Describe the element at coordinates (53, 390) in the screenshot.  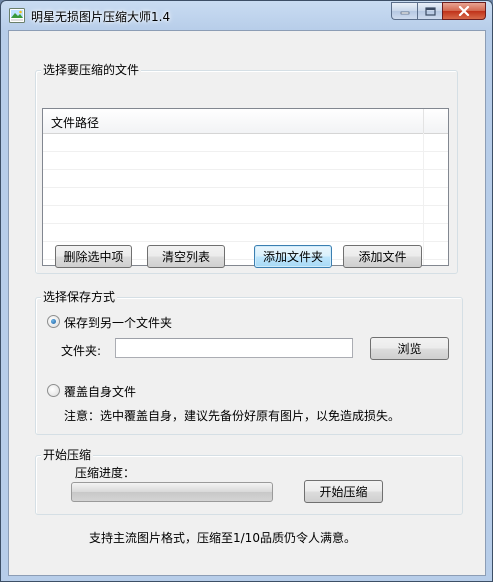
I see `overwrite-self-radio` at that location.